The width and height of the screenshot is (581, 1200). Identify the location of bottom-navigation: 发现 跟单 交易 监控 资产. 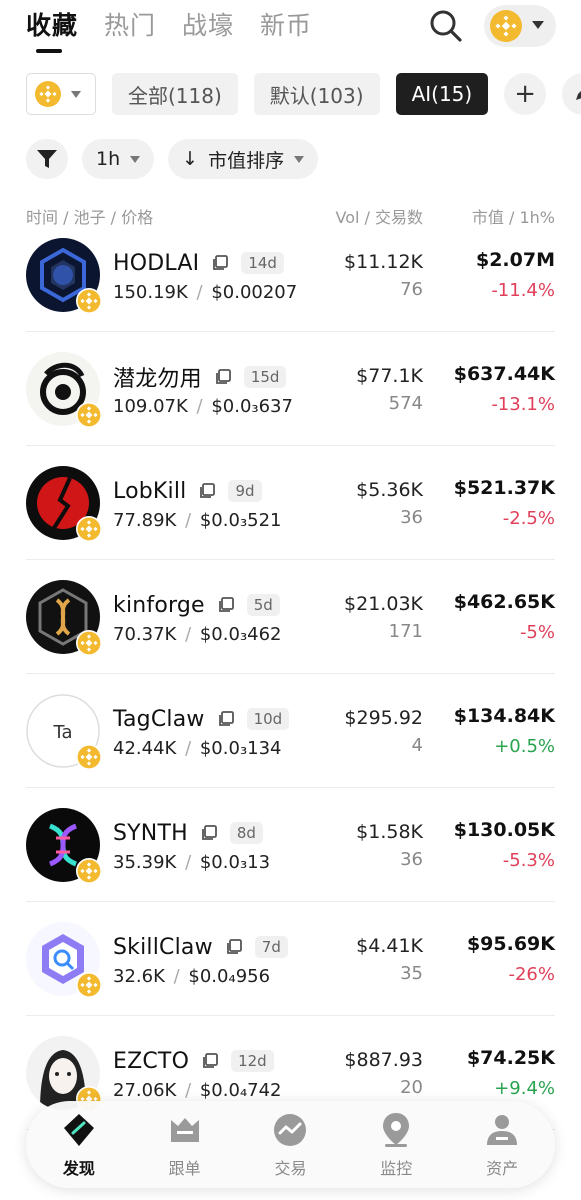
(290, 1144).